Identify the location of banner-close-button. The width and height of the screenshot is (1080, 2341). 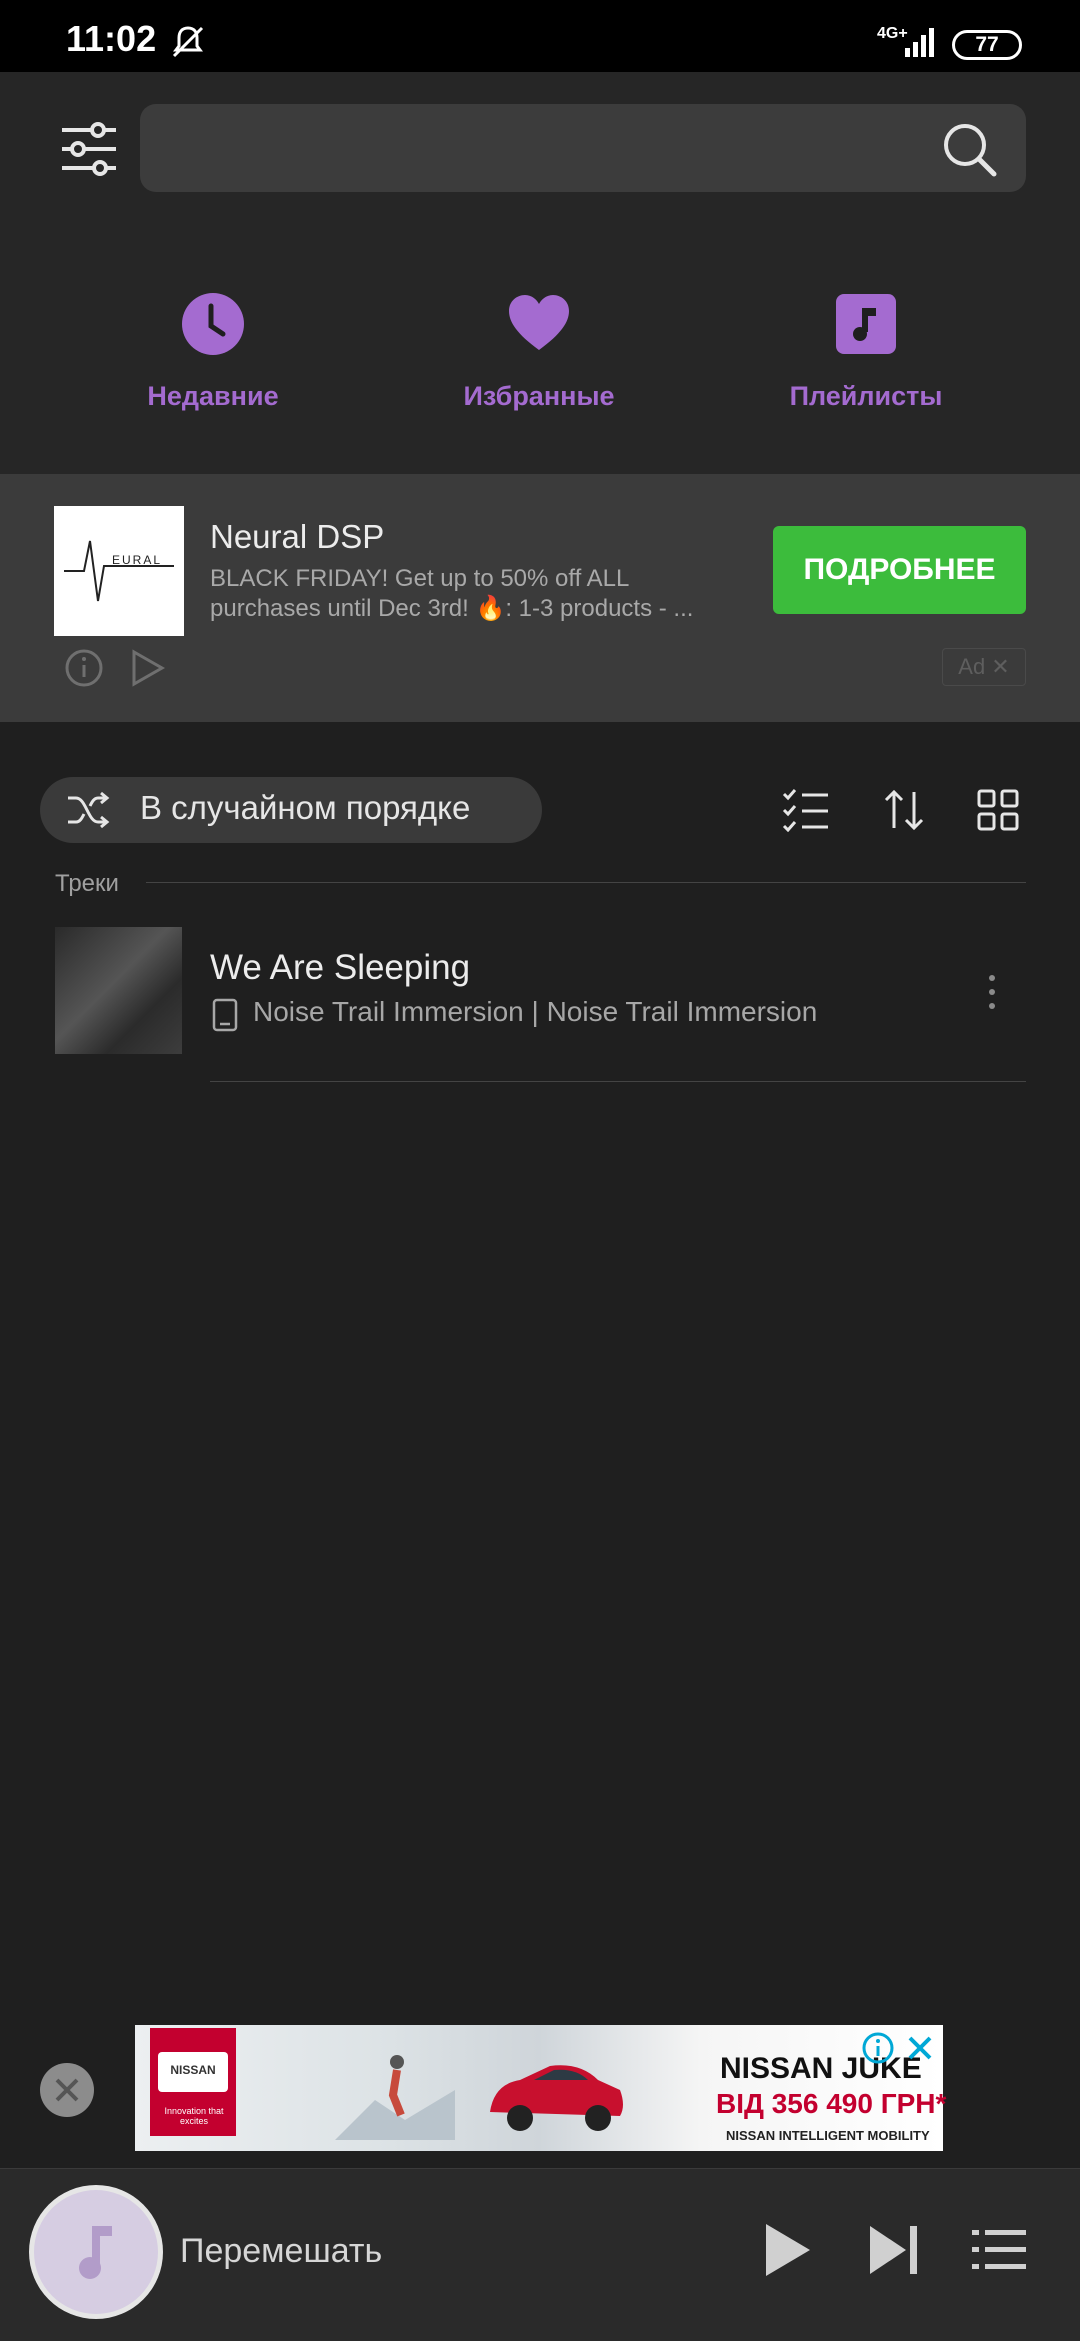
(67, 2090).